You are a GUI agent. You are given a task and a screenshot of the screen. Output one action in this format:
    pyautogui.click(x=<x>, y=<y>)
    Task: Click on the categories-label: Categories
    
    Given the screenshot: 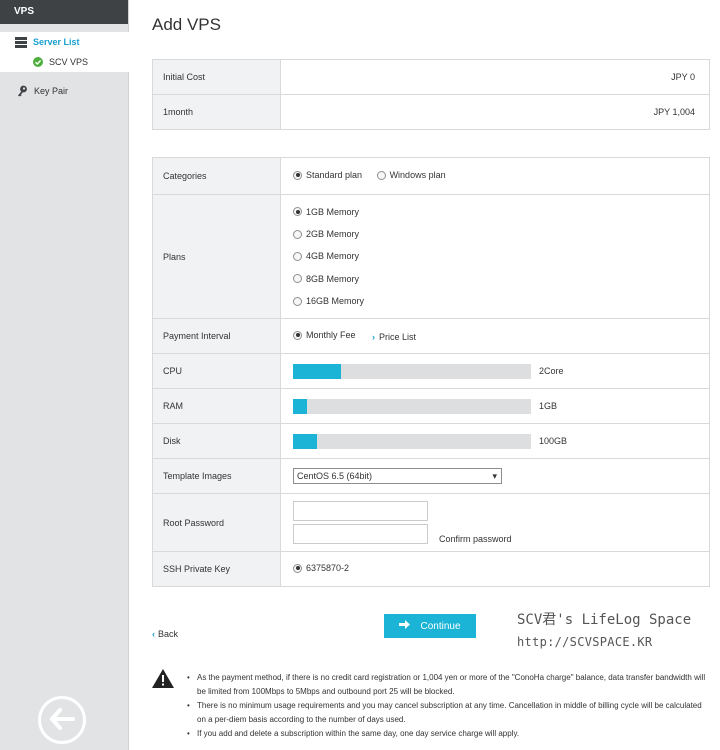 What is the action you would take?
    pyautogui.click(x=216, y=176)
    